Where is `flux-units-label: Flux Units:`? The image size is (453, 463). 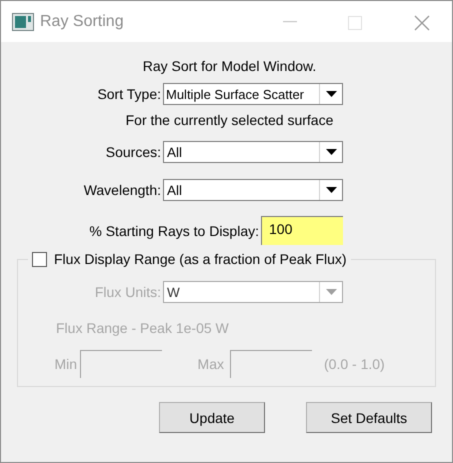 flux-units-label: Flux Units: is located at coordinates (128, 292).